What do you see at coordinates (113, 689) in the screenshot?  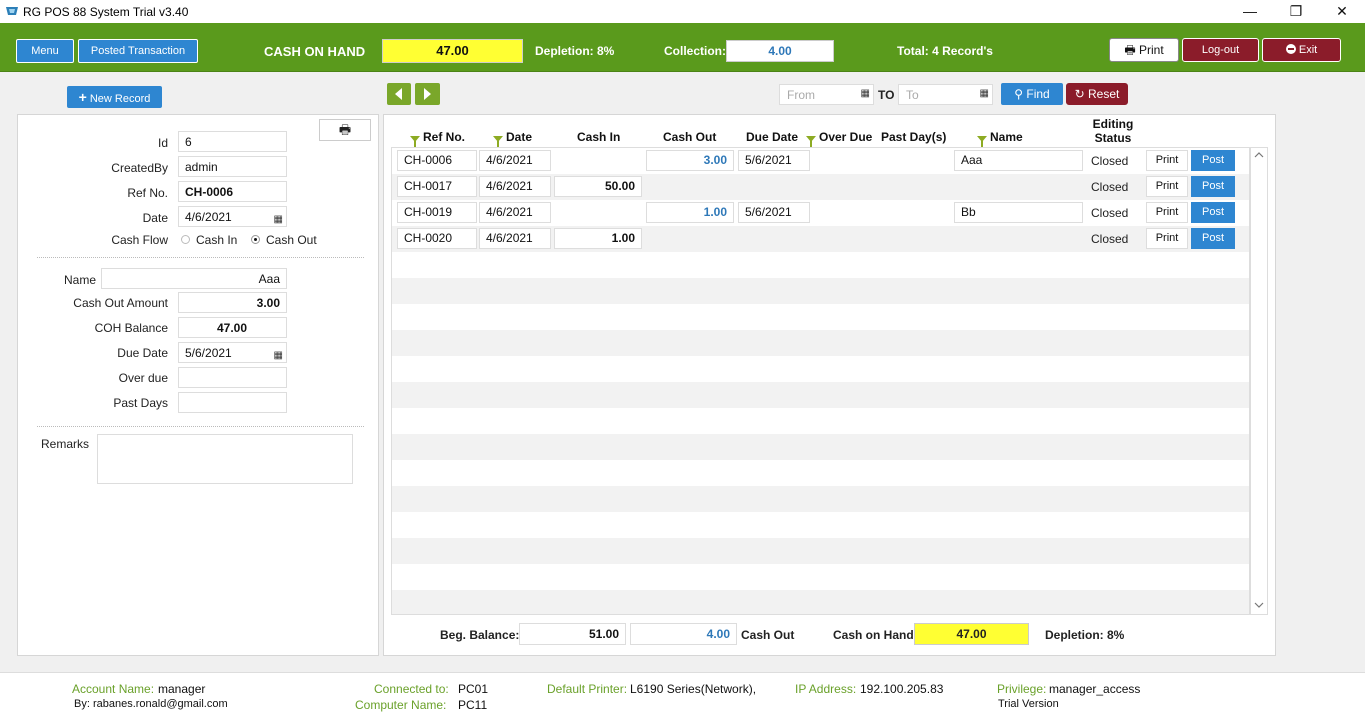 I see `account-name-label: Account Name:` at bounding box center [113, 689].